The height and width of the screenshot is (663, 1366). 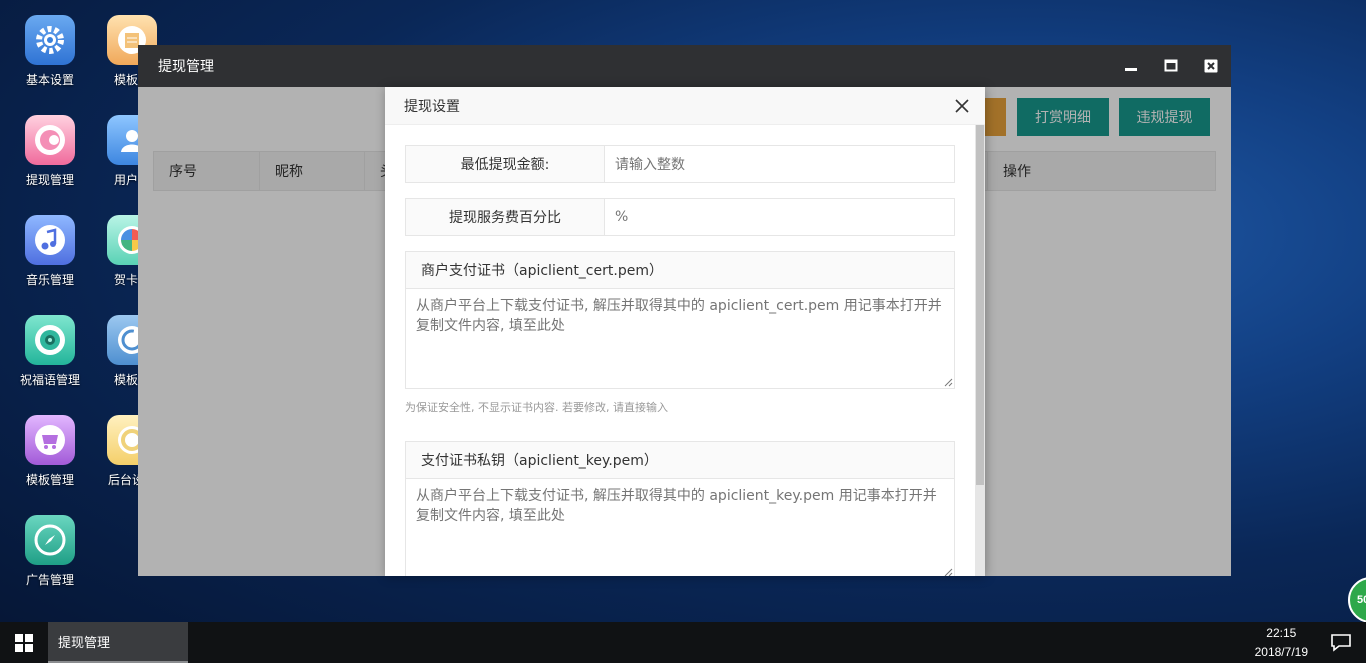 I want to click on badge-count: 50, so click(x=1361, y=600).